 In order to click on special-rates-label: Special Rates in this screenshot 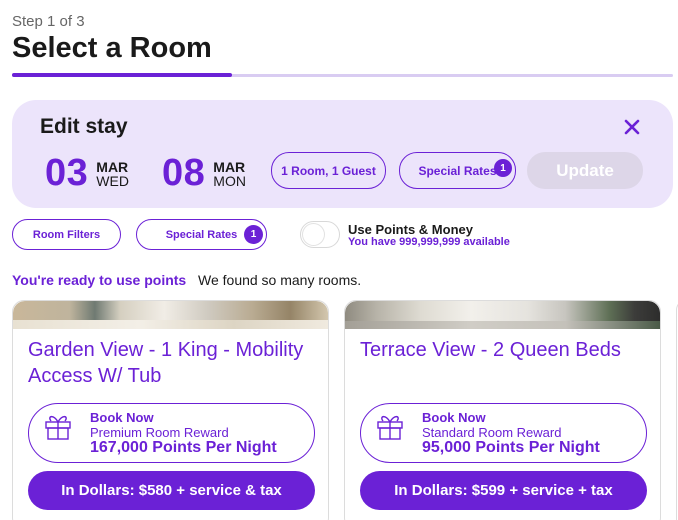, I will do `click(457, 170)`.